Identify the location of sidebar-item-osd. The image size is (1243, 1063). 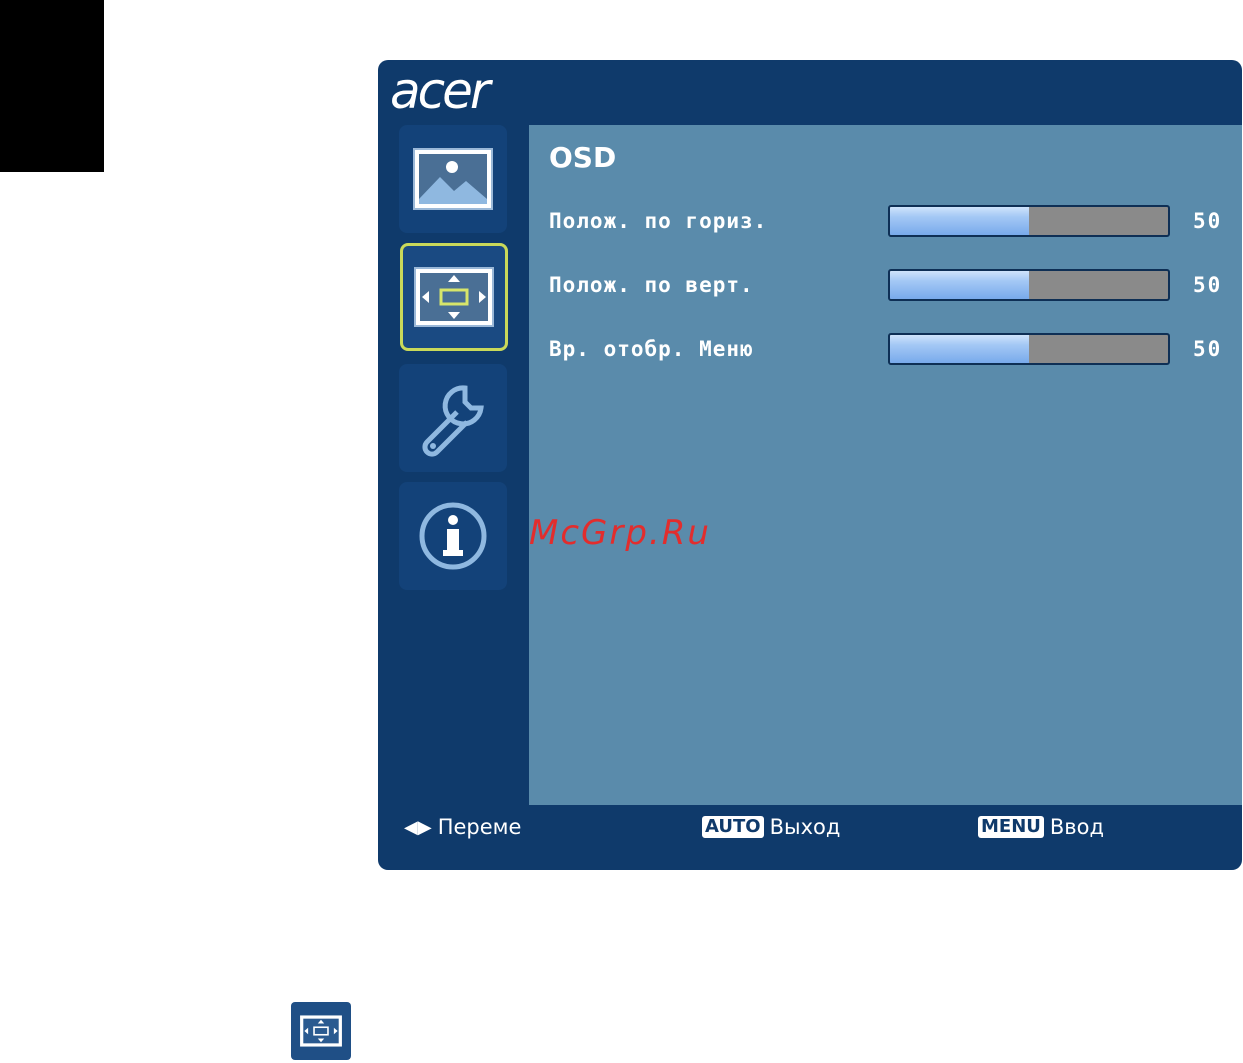
(454, 297).